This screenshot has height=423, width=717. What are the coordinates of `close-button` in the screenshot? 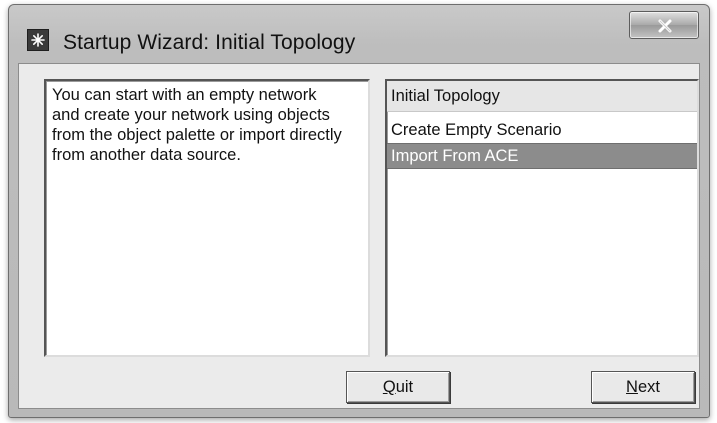 It's located at (664, 25).